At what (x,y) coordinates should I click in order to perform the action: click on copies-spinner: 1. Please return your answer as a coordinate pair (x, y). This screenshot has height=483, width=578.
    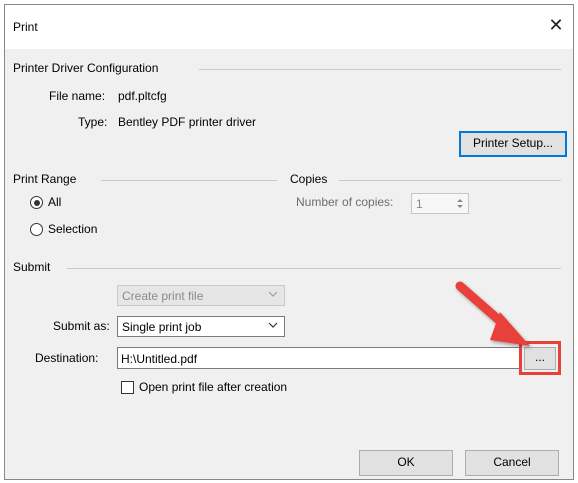
    Looking at the image, I should click on (440, 203).